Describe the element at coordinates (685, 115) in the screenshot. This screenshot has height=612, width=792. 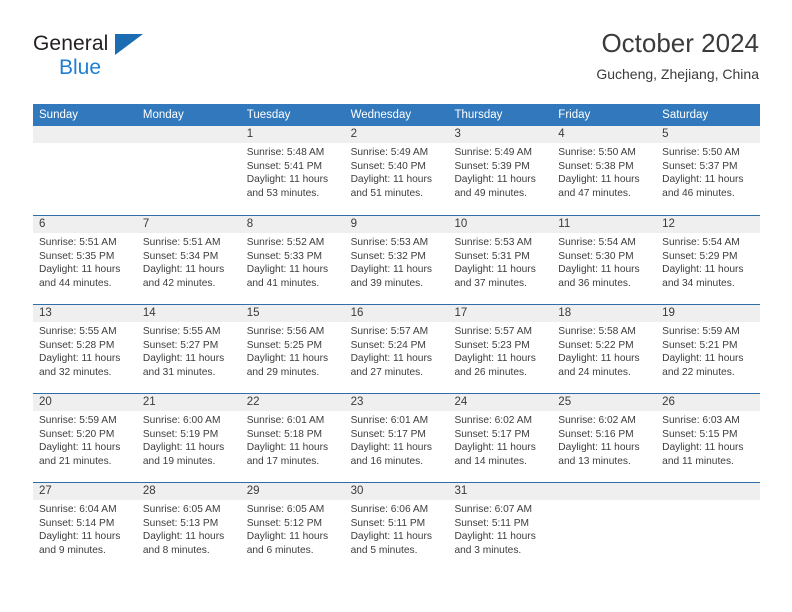
I see `weekday-header-saturday: Saturday` at that location.